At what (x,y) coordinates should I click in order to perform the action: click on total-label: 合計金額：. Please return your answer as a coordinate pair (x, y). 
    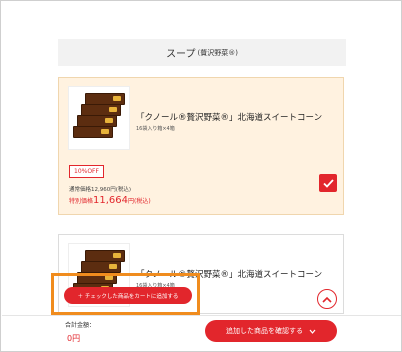
    Looking at the image, I should click on (80, 325).